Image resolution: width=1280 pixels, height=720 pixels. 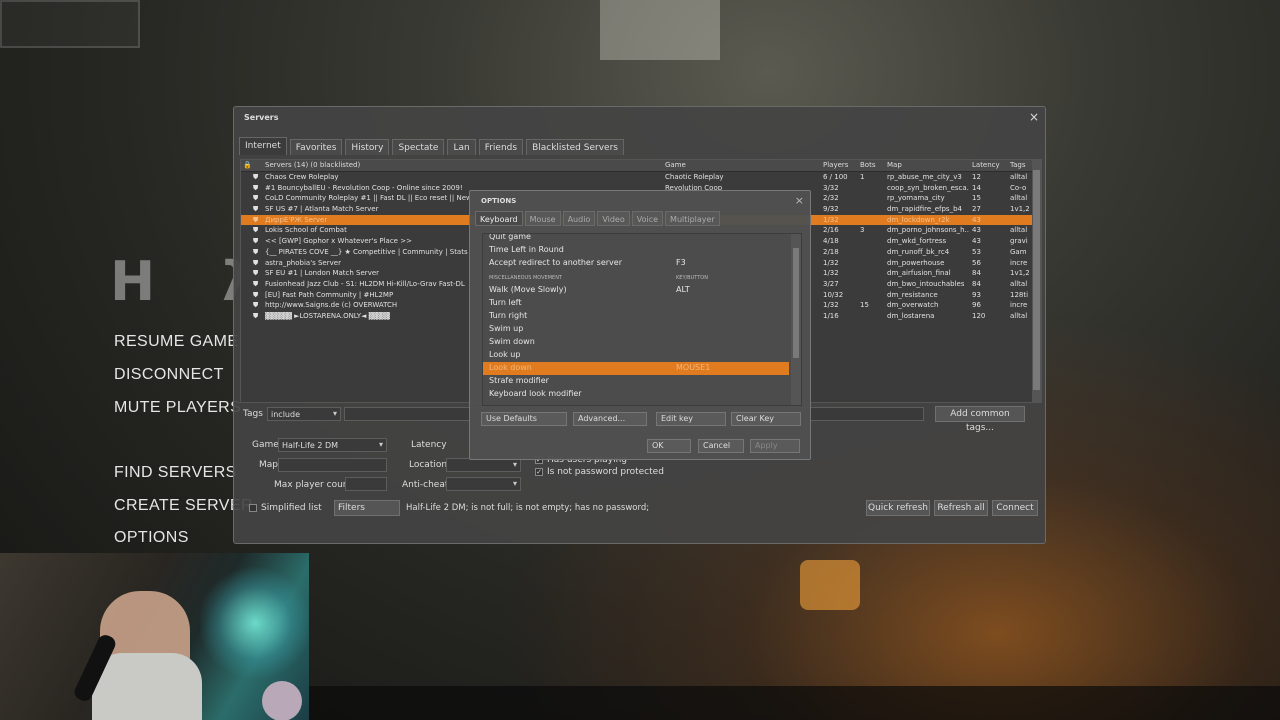 What do you see at coordinates (693, 367) in the screenshot?
I see `key-value: MOUSE1` at bounding box center [693, 367].